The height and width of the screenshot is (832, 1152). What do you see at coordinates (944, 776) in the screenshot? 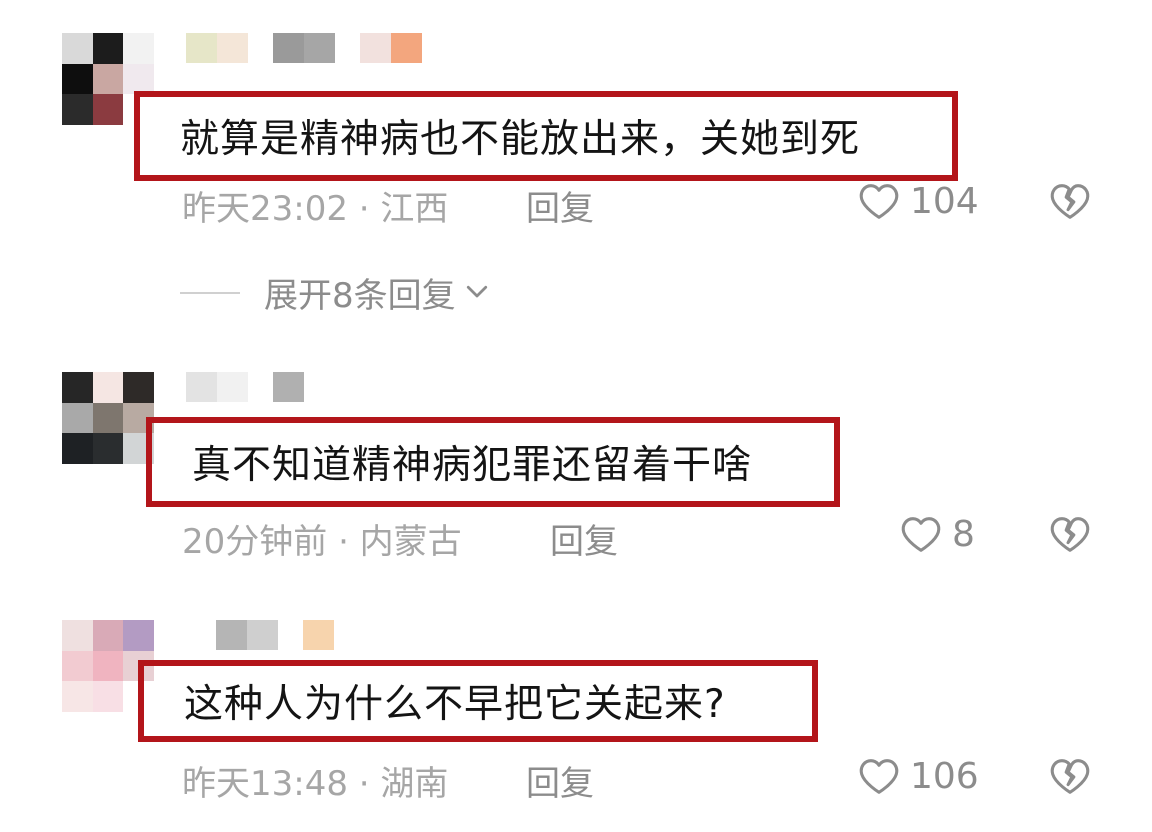
I see `like-count: 106` at bounding box center [944, 776].